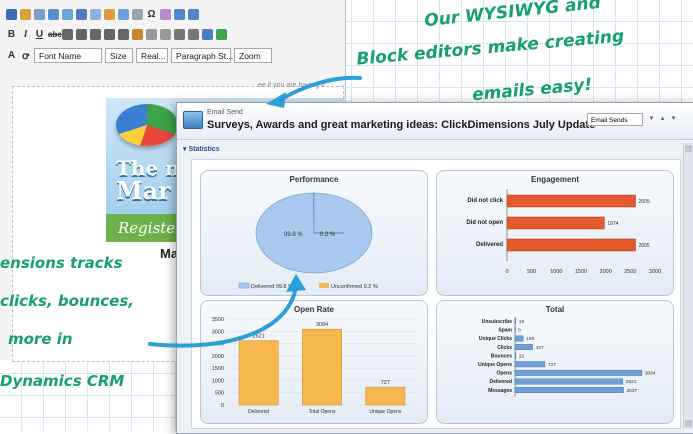 The height and width of the screenshot is (434, 693). Describe the element at coordinates (25, 55) in the screenshot. I see `highlight-icon: ꝍ` at that location.